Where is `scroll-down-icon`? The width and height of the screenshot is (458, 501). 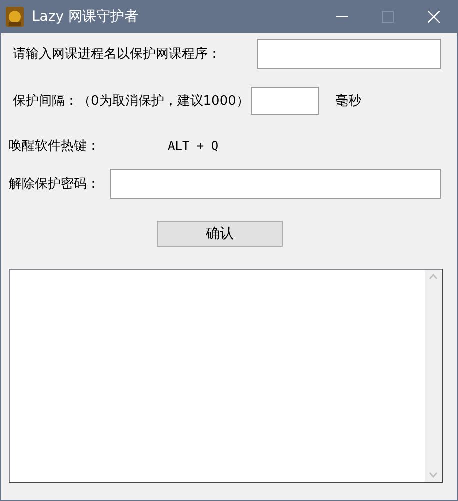
scroll-down-icon is located at coordinates (433, 475).